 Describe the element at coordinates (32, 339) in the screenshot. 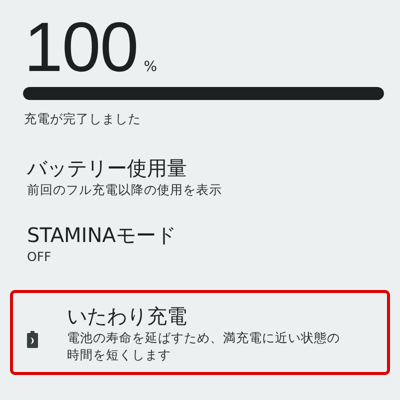

I see `battery-icon` at that location.